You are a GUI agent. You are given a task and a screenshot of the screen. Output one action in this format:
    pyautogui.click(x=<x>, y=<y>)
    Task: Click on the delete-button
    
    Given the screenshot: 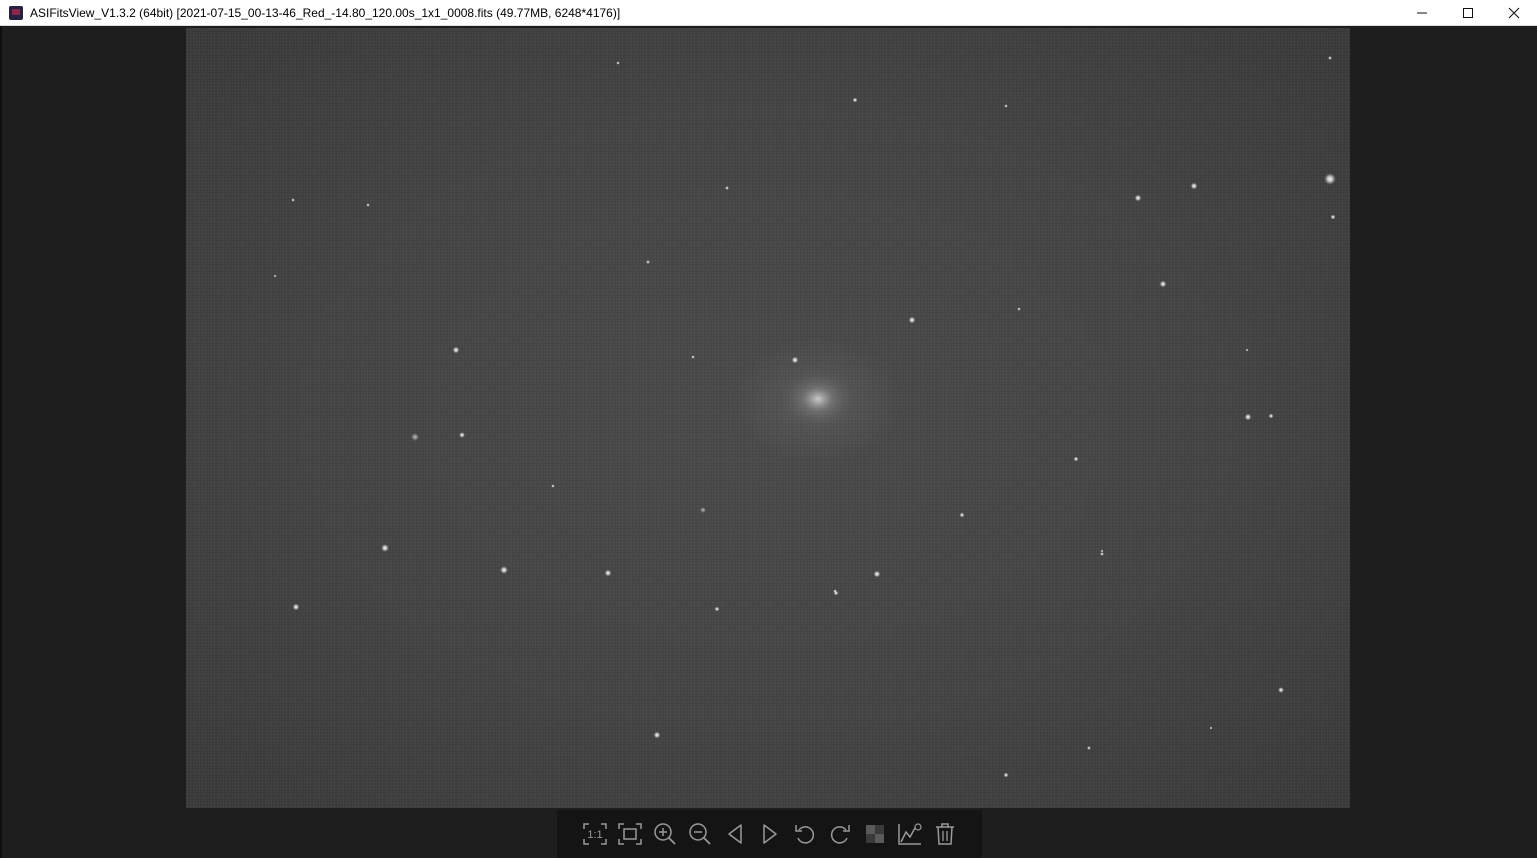 What is the action you would take?
    pyautogui.click(x=944, y=834)
    